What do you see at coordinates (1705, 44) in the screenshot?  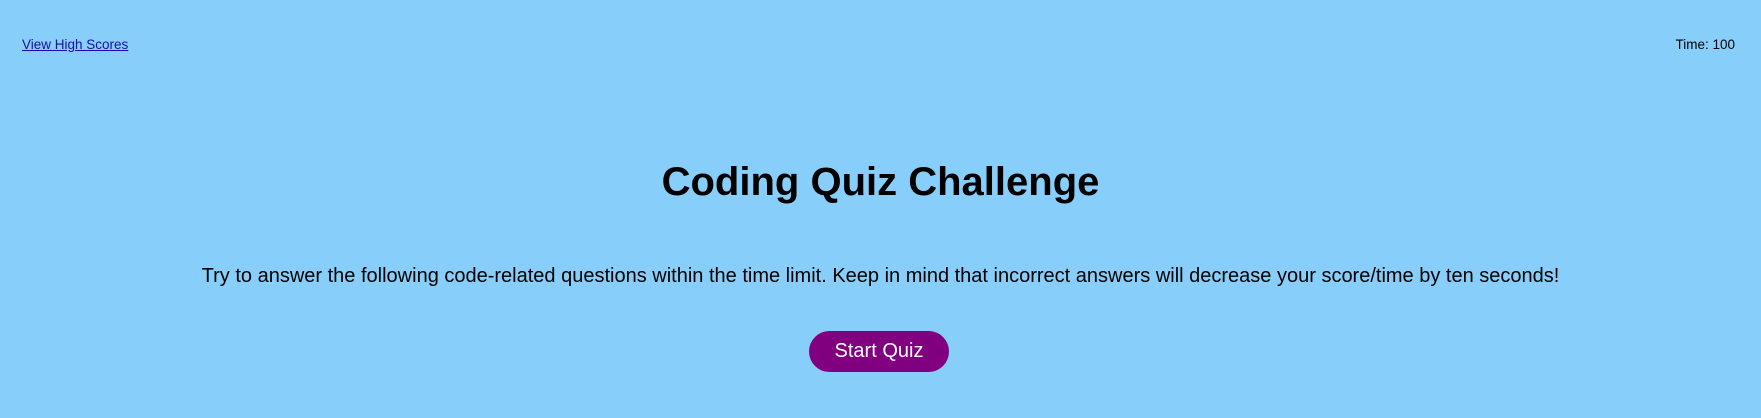 I see `timer-display: Time: 100` at bounding box center [1705, 44].